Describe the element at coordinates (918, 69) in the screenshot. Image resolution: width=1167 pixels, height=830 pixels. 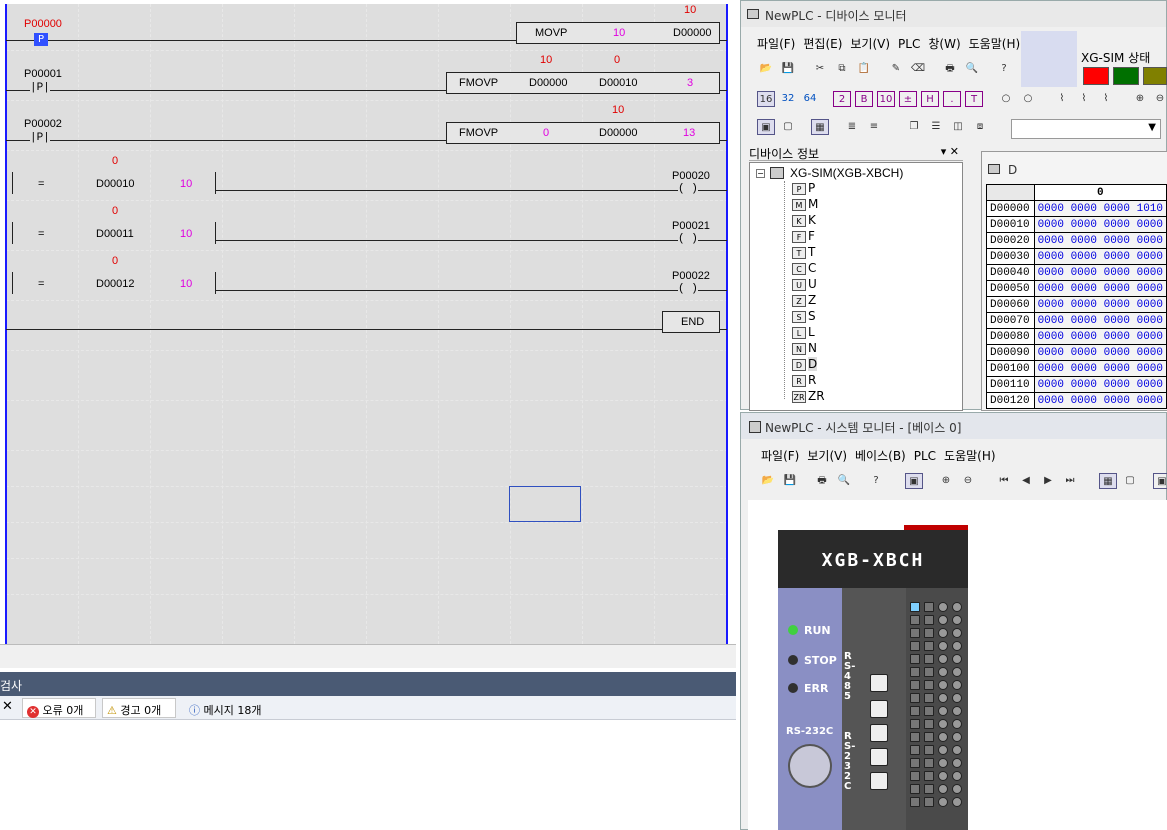
I see `erase-icon: ⌫` at that location.